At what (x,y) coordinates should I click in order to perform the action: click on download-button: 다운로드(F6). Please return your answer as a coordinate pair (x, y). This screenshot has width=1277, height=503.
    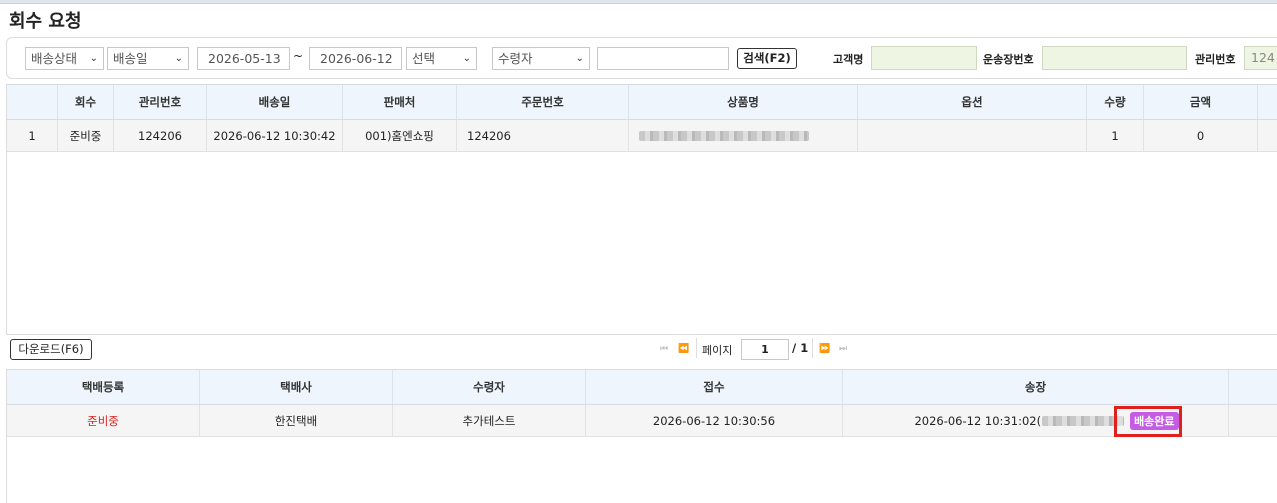
    Looking at the image, I should click on (51, 349).